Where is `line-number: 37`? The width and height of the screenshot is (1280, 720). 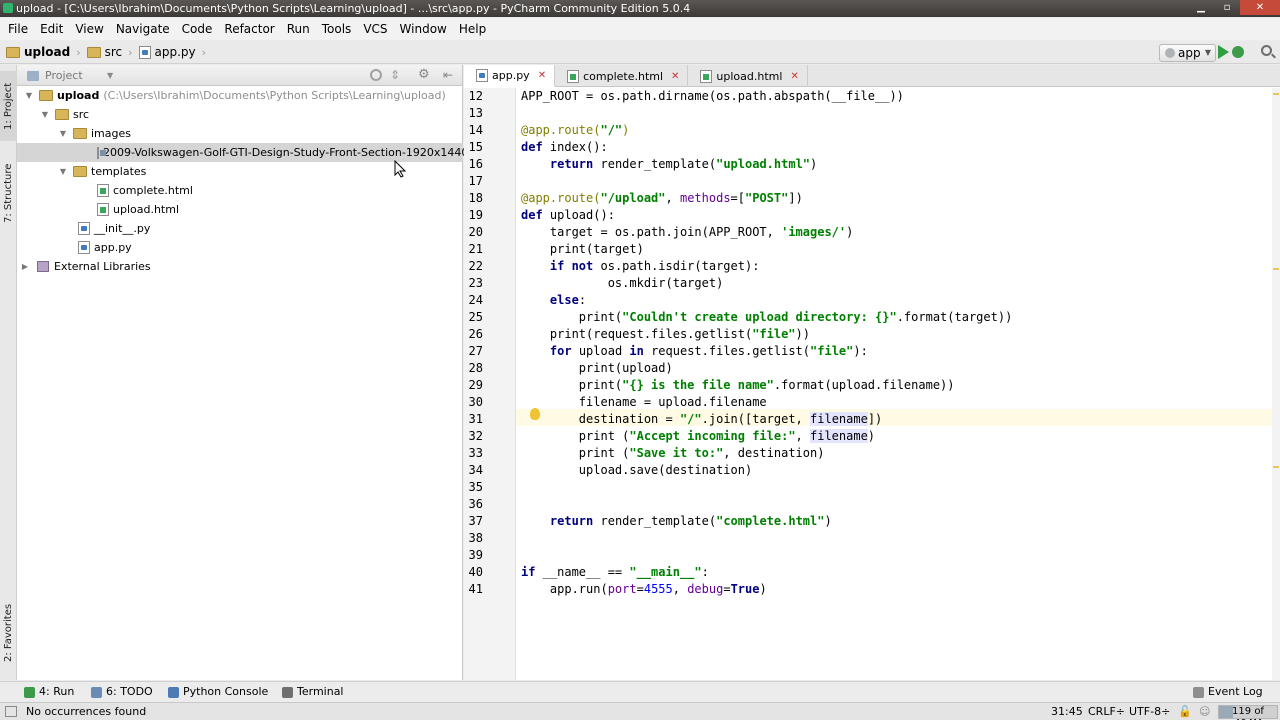 line-number: 37 is located at coordinates (475, 521).